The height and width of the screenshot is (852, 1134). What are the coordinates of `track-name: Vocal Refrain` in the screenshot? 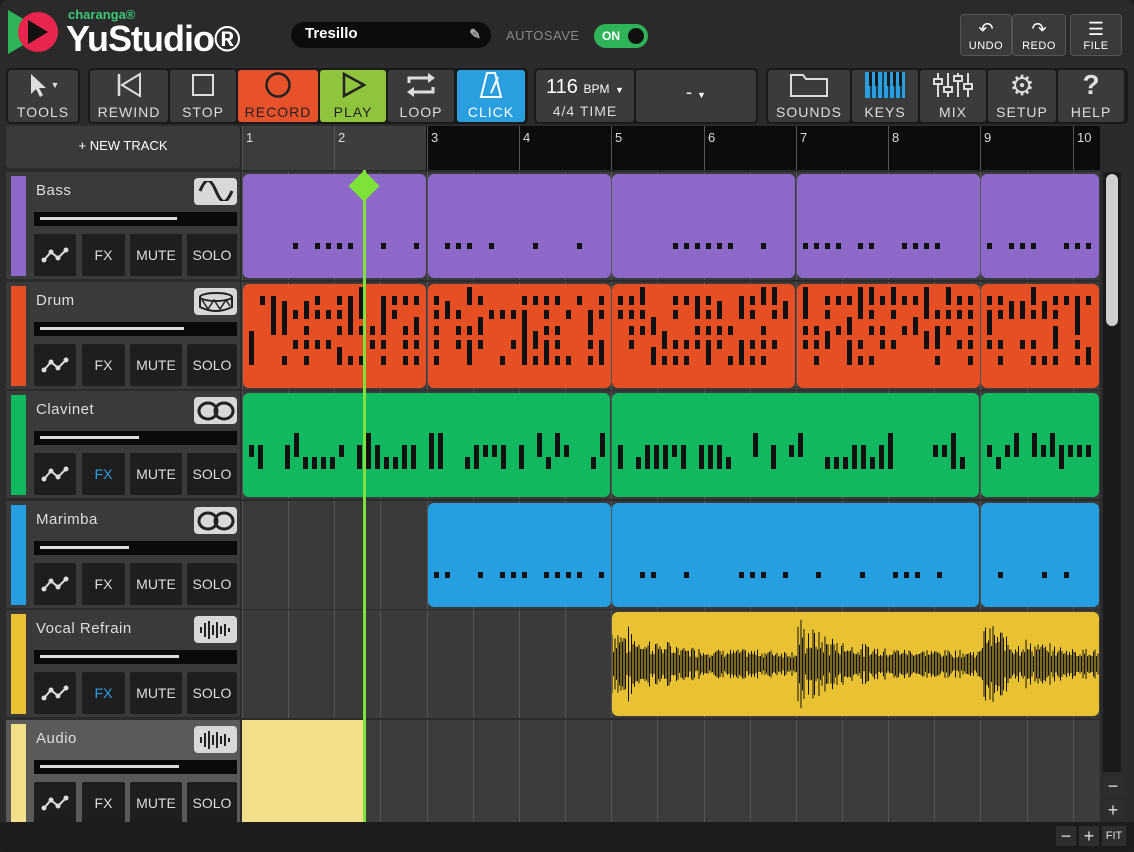 It's located at (84, 628).